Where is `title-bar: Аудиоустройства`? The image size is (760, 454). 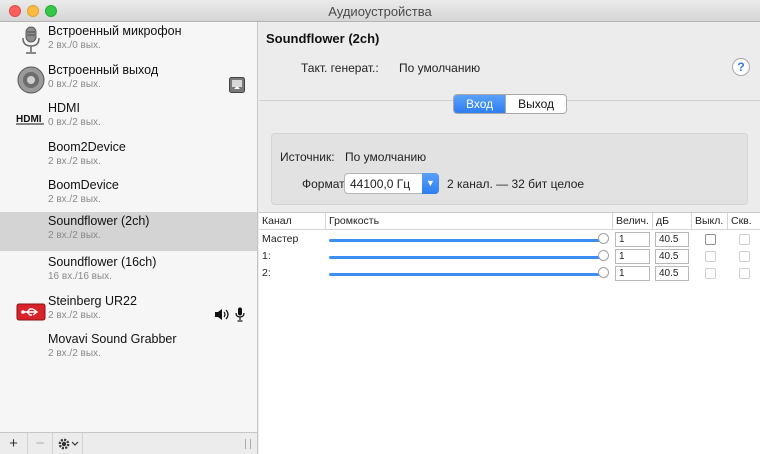
title-bar: Аудиоустройства is located at coordinates (380, 11).